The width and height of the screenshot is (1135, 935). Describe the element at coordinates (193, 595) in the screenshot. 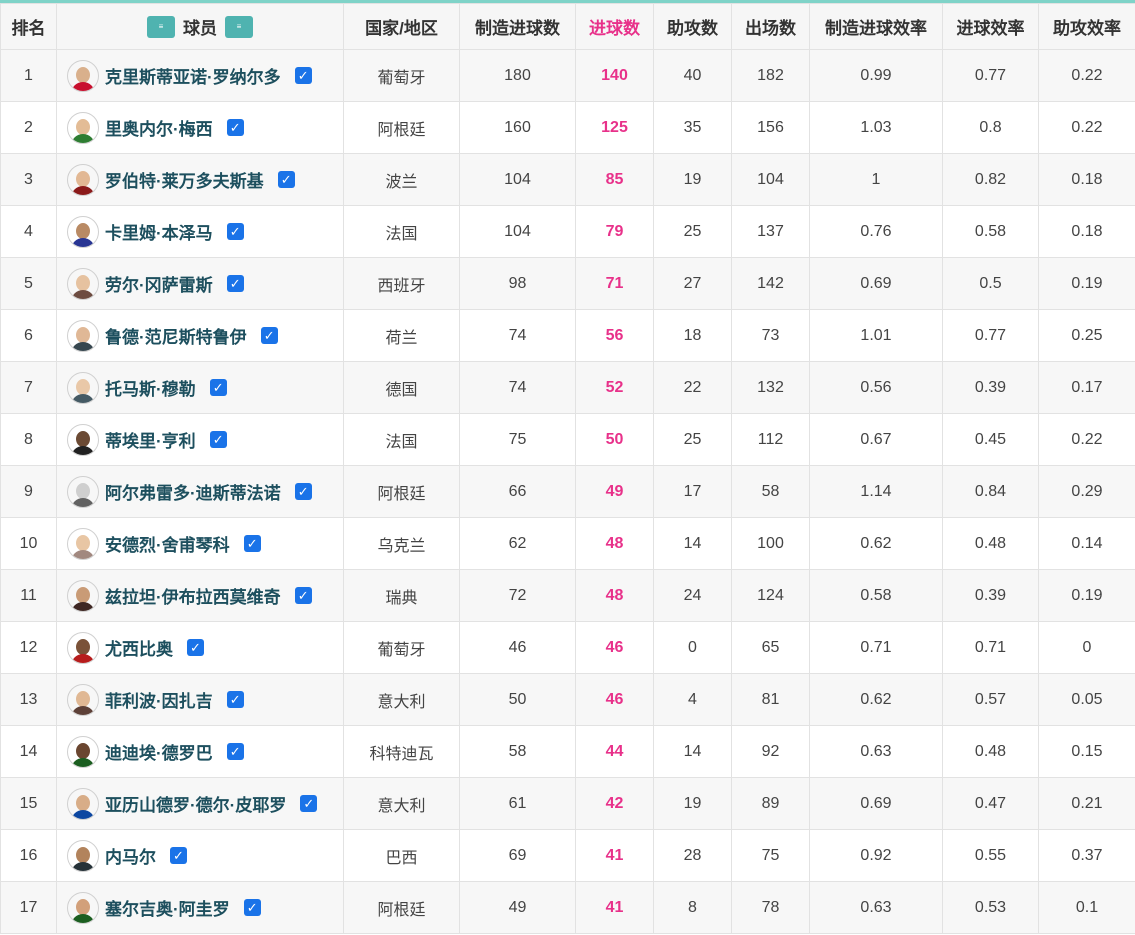

I see `player-name-link: 兹拉坦·伊布拉西莫维奇` at that location.